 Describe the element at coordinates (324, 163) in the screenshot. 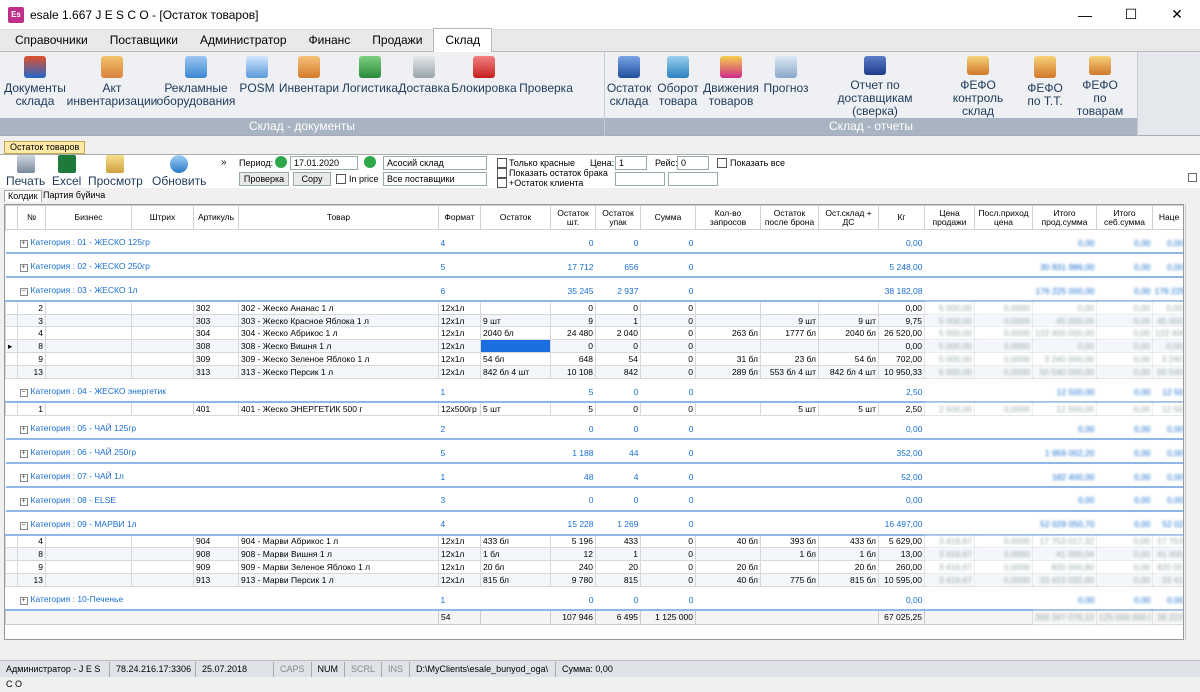

I see `period-date-input: 17.01.2020` at that location.